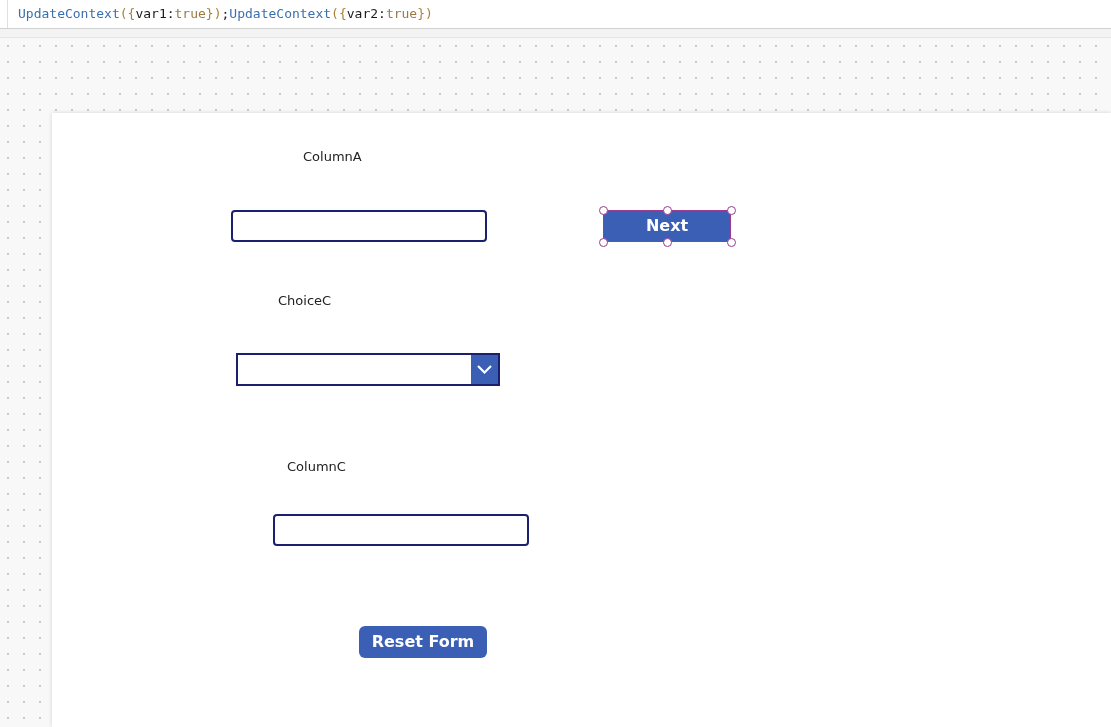 The image size is (1111, 727). What do you see at coordinates (368, 369) in the screenshot?
I see `dropdown-field` at bounding box center [368, 369].